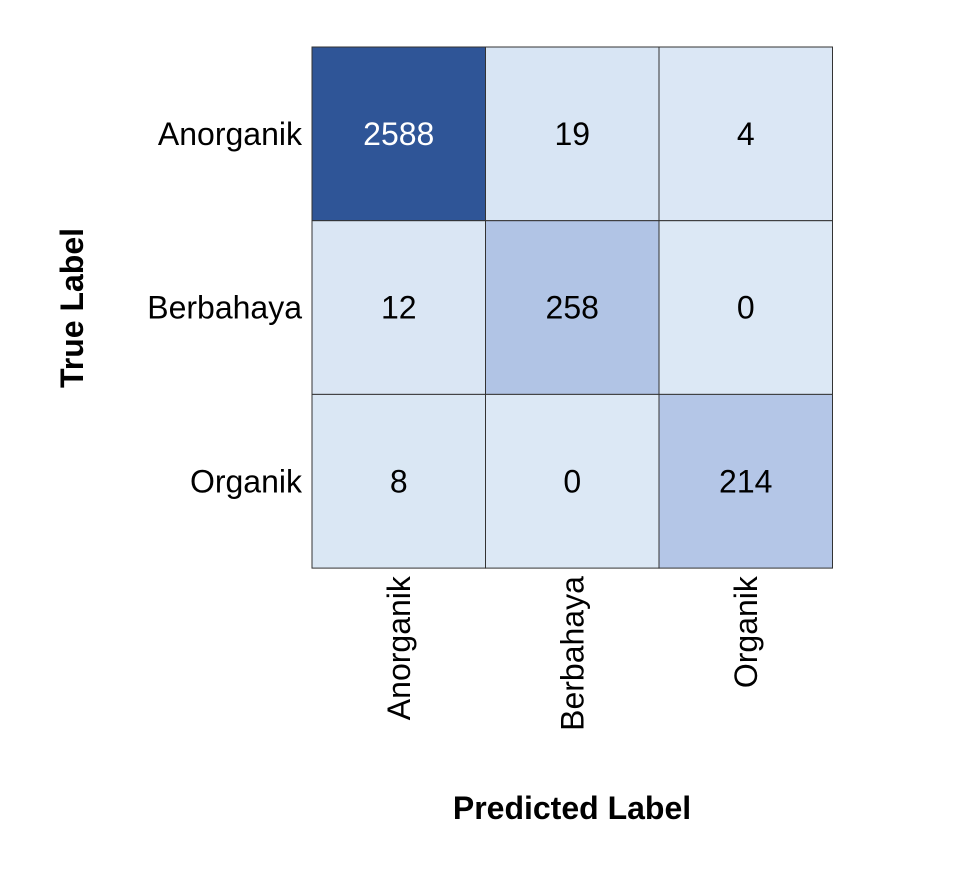 This screenshot has height=874, width=972. I want to click on x-tick-label: Berbahaya, so click(572, 653).